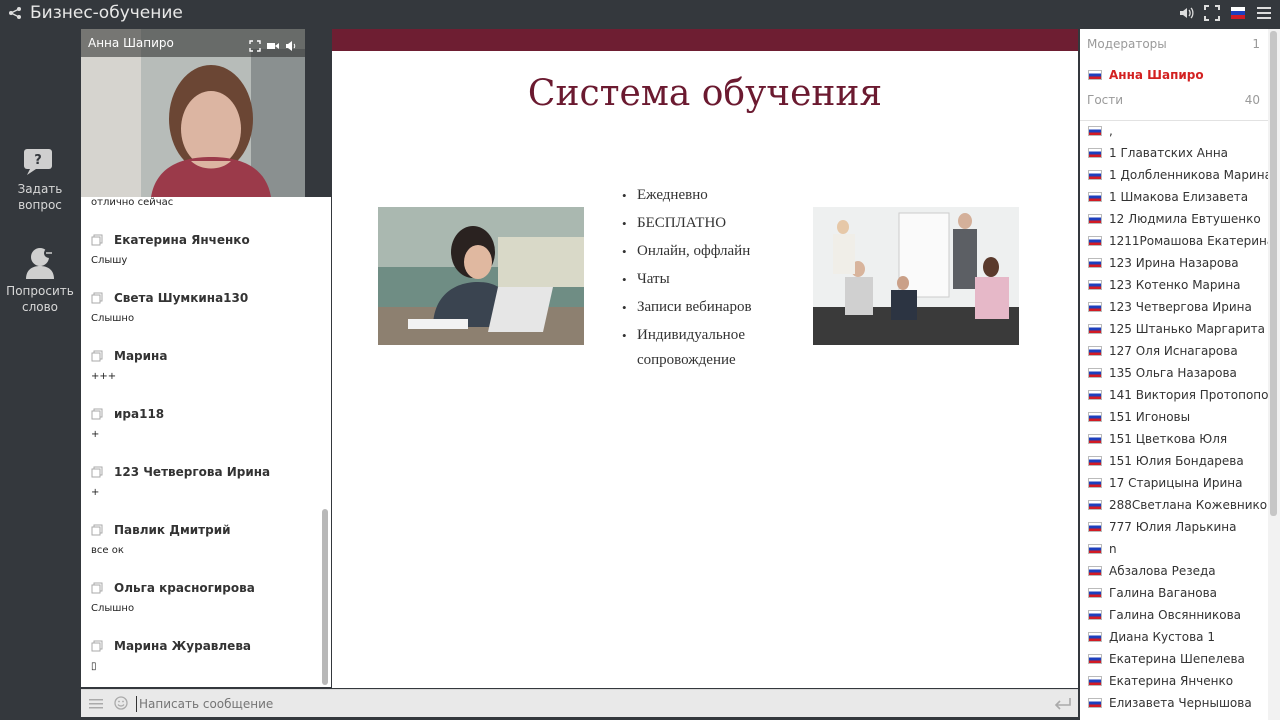 The height and width of the screenshot is (720, 1280). I want to click on participant-item: 151 Юлия Бондарева, so click(1166, 461).